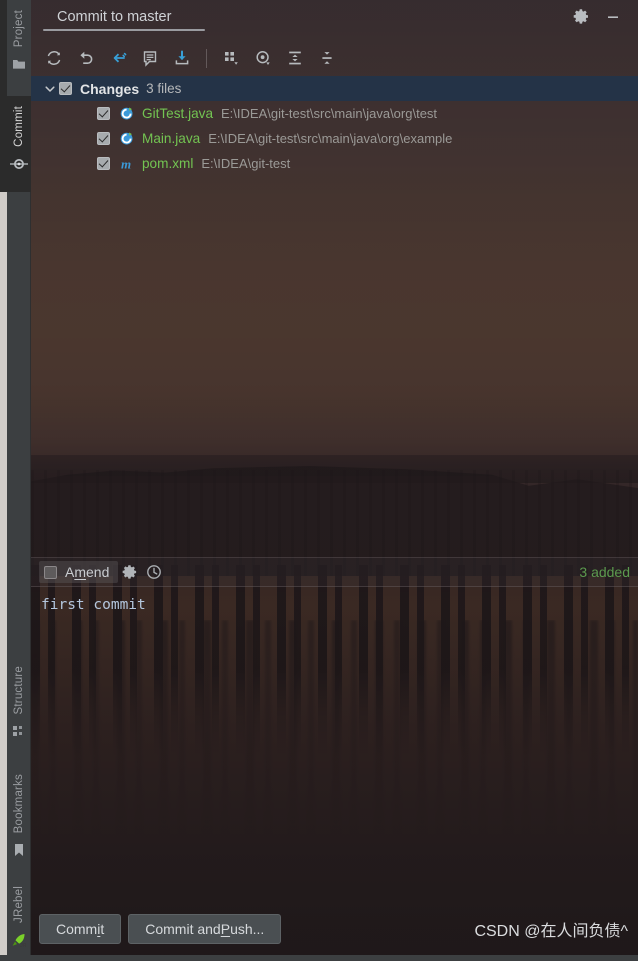 The width and height of the screenshot is (638, 961). Describe the element at coordinates (178, 113) in the screenshot. I see `file-name: GitTest.java` at that location.